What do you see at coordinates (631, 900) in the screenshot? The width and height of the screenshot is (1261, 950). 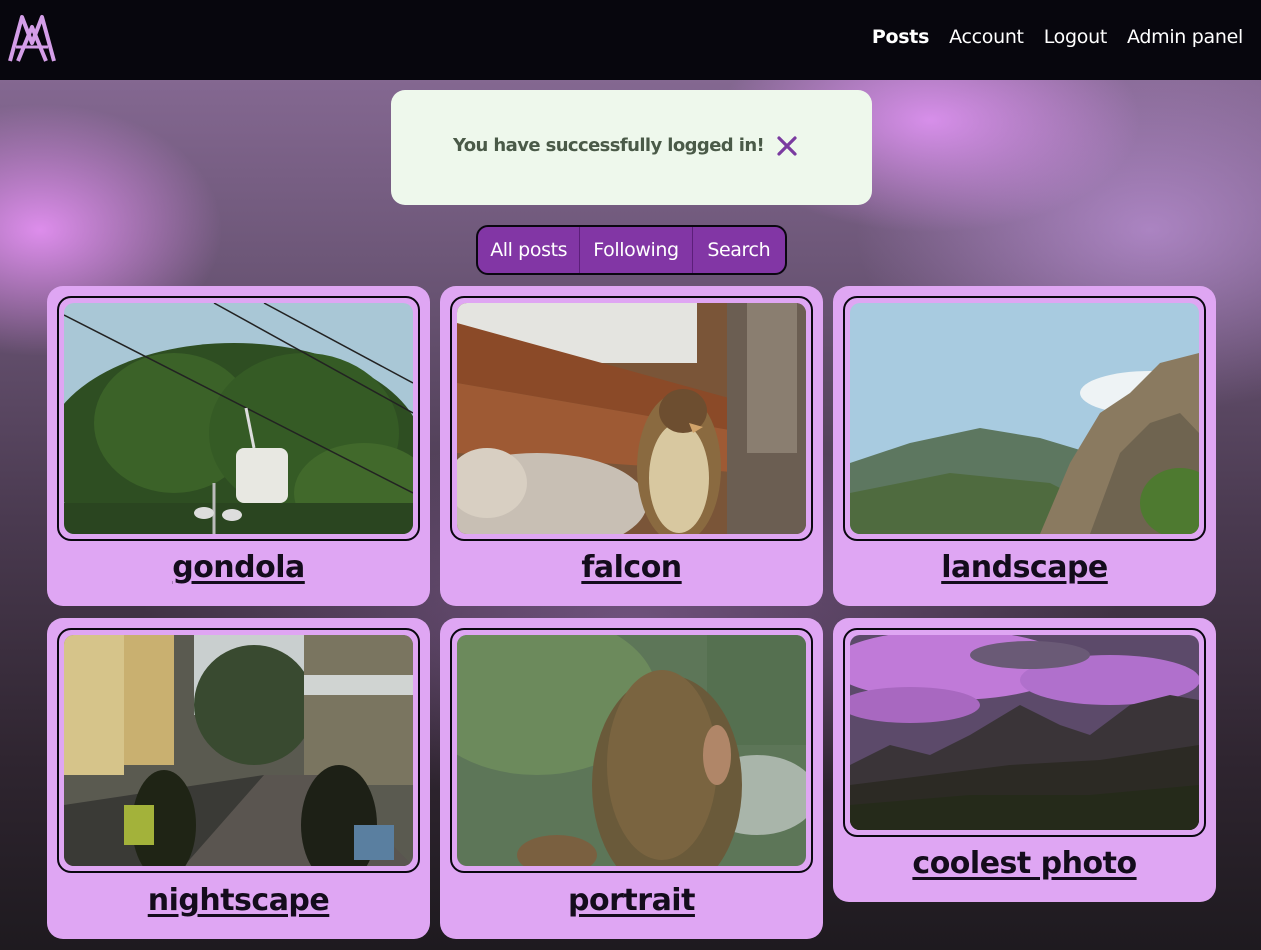 I see `post-title-link: portrait` at bounding box center [631, 900].